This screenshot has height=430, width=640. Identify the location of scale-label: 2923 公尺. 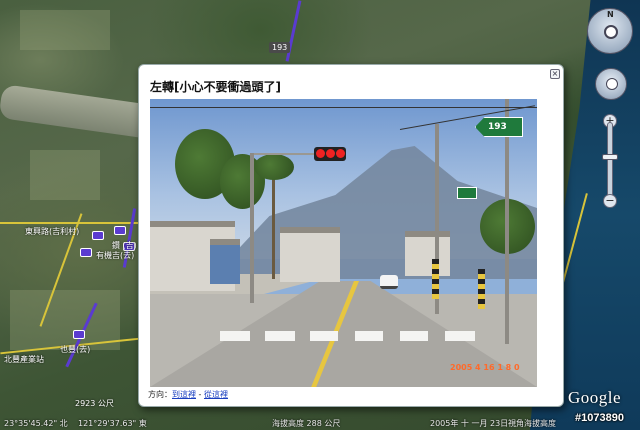
(94, 403).